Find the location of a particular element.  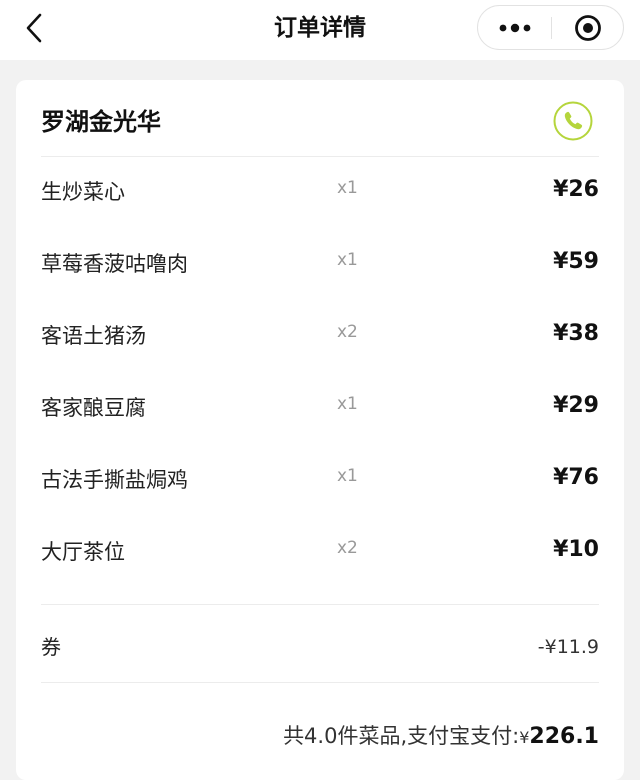

payment-summary: 共4.0件菜品,支付宝支付:¥226.1 is located at coordinates (441, 737).